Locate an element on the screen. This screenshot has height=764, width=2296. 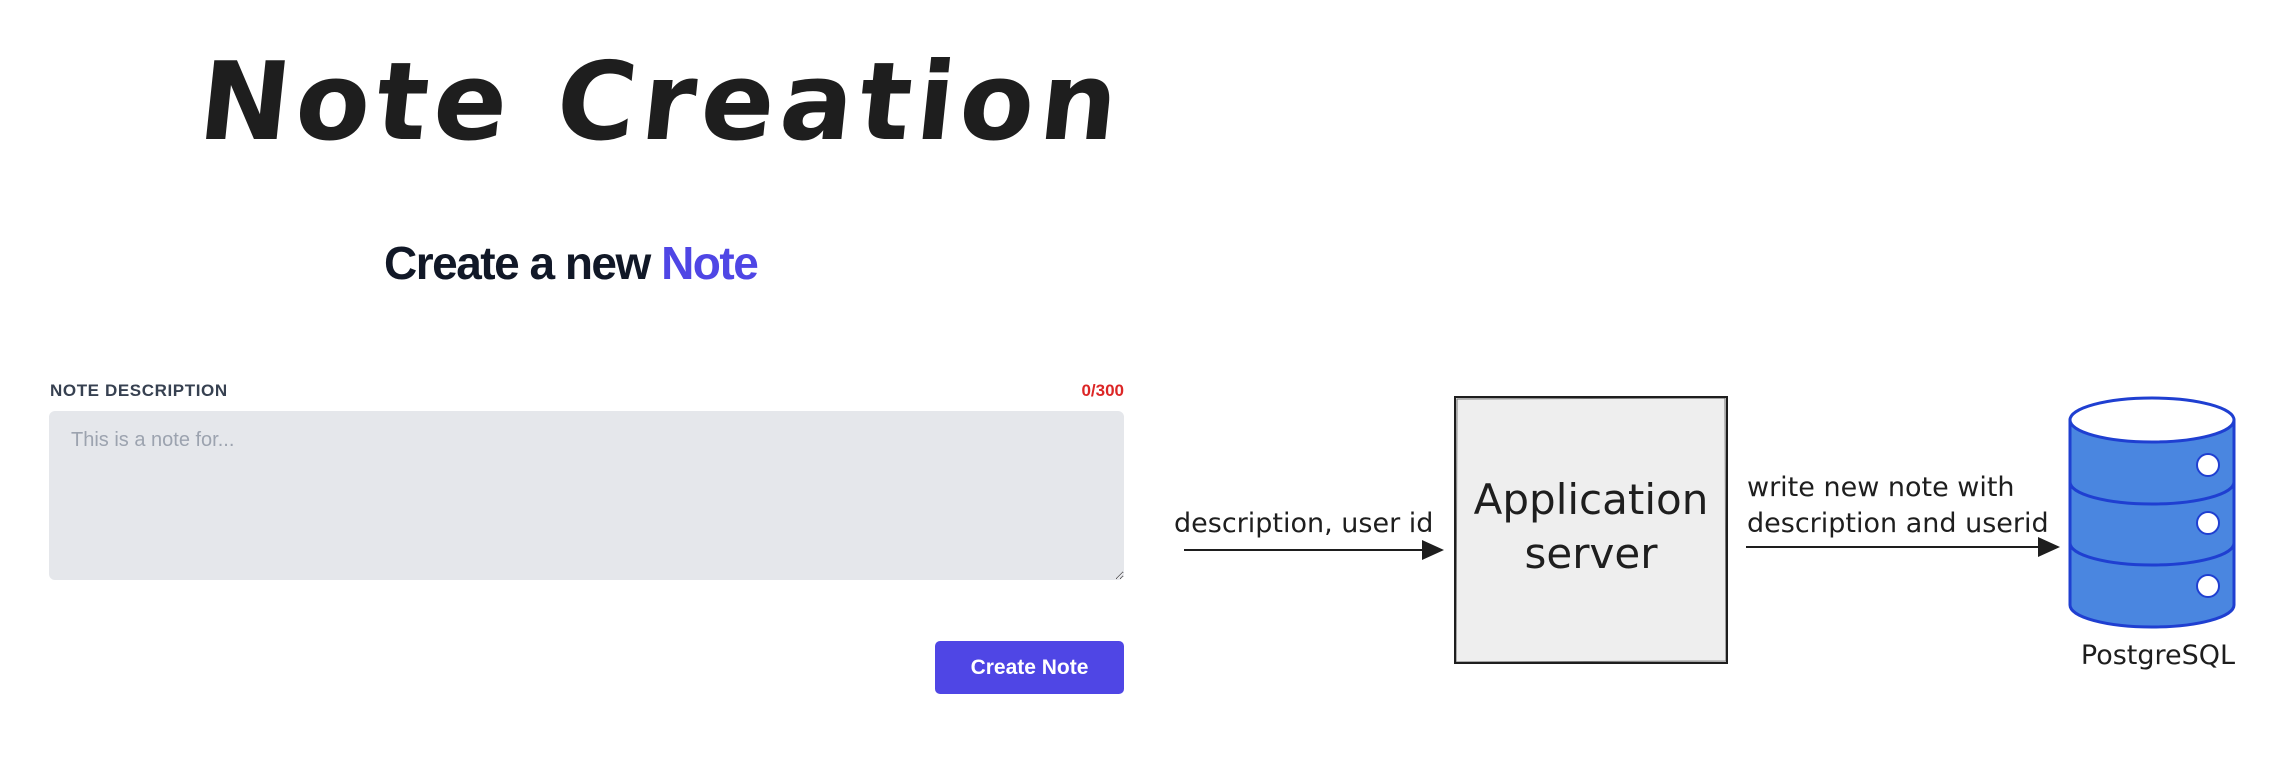
output-arrow-label-line2: description and userid is located at coordinates (1898, 523).